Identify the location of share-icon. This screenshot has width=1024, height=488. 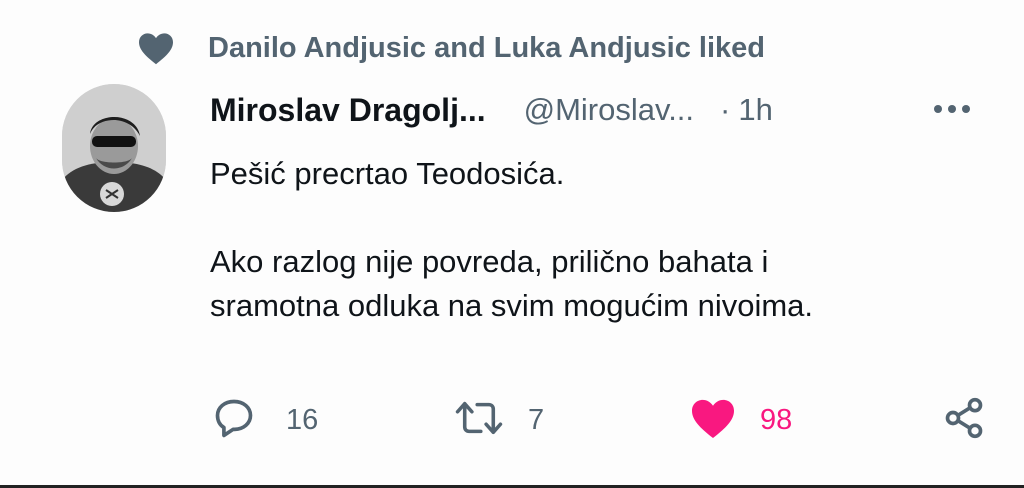
(964, 420).